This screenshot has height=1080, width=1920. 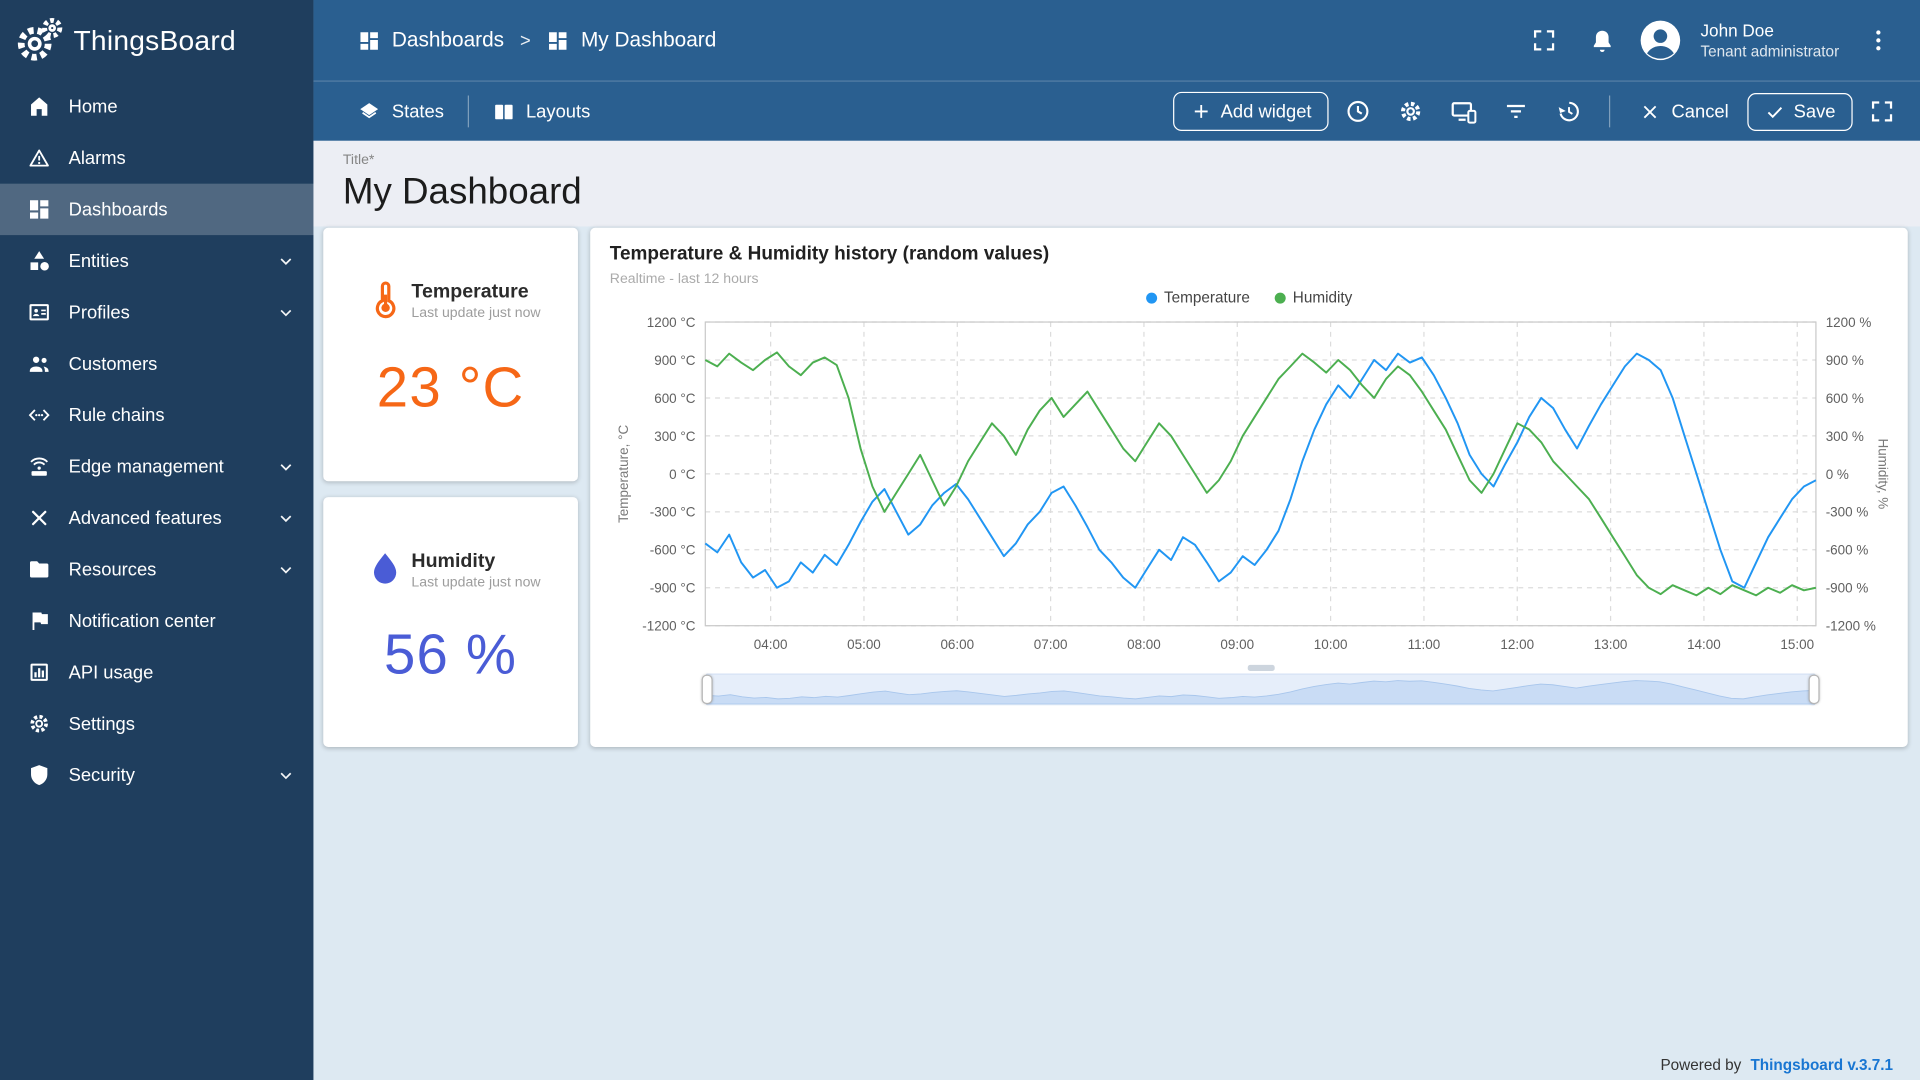 What do you see at coordinates (39, 312) in the screenshot?
I see `profiles-icon` at bounding box center [39, 312].